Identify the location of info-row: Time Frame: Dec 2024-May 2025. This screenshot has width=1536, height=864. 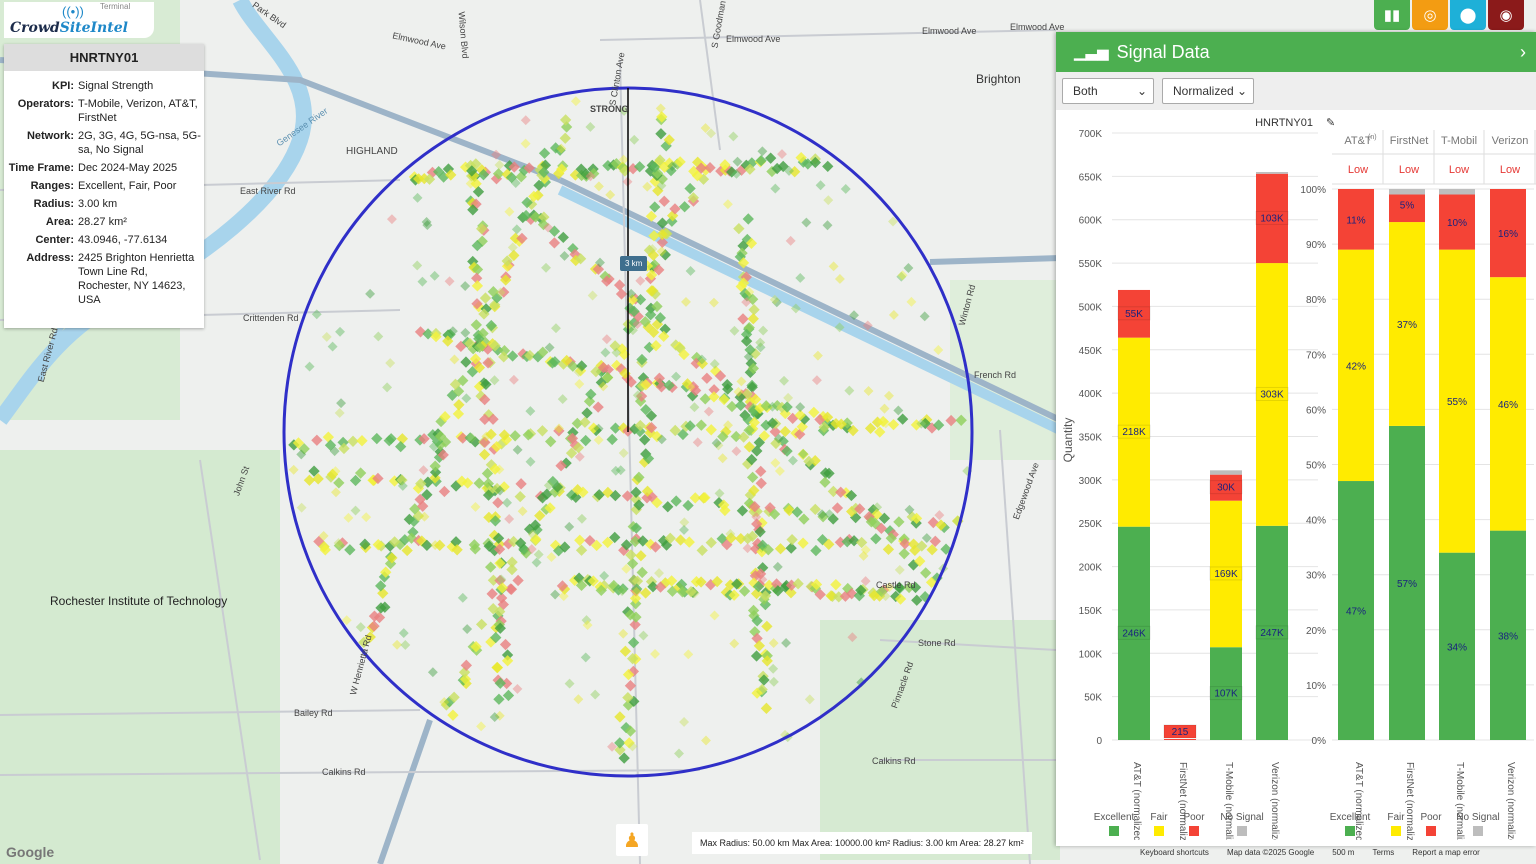
(104, 168).